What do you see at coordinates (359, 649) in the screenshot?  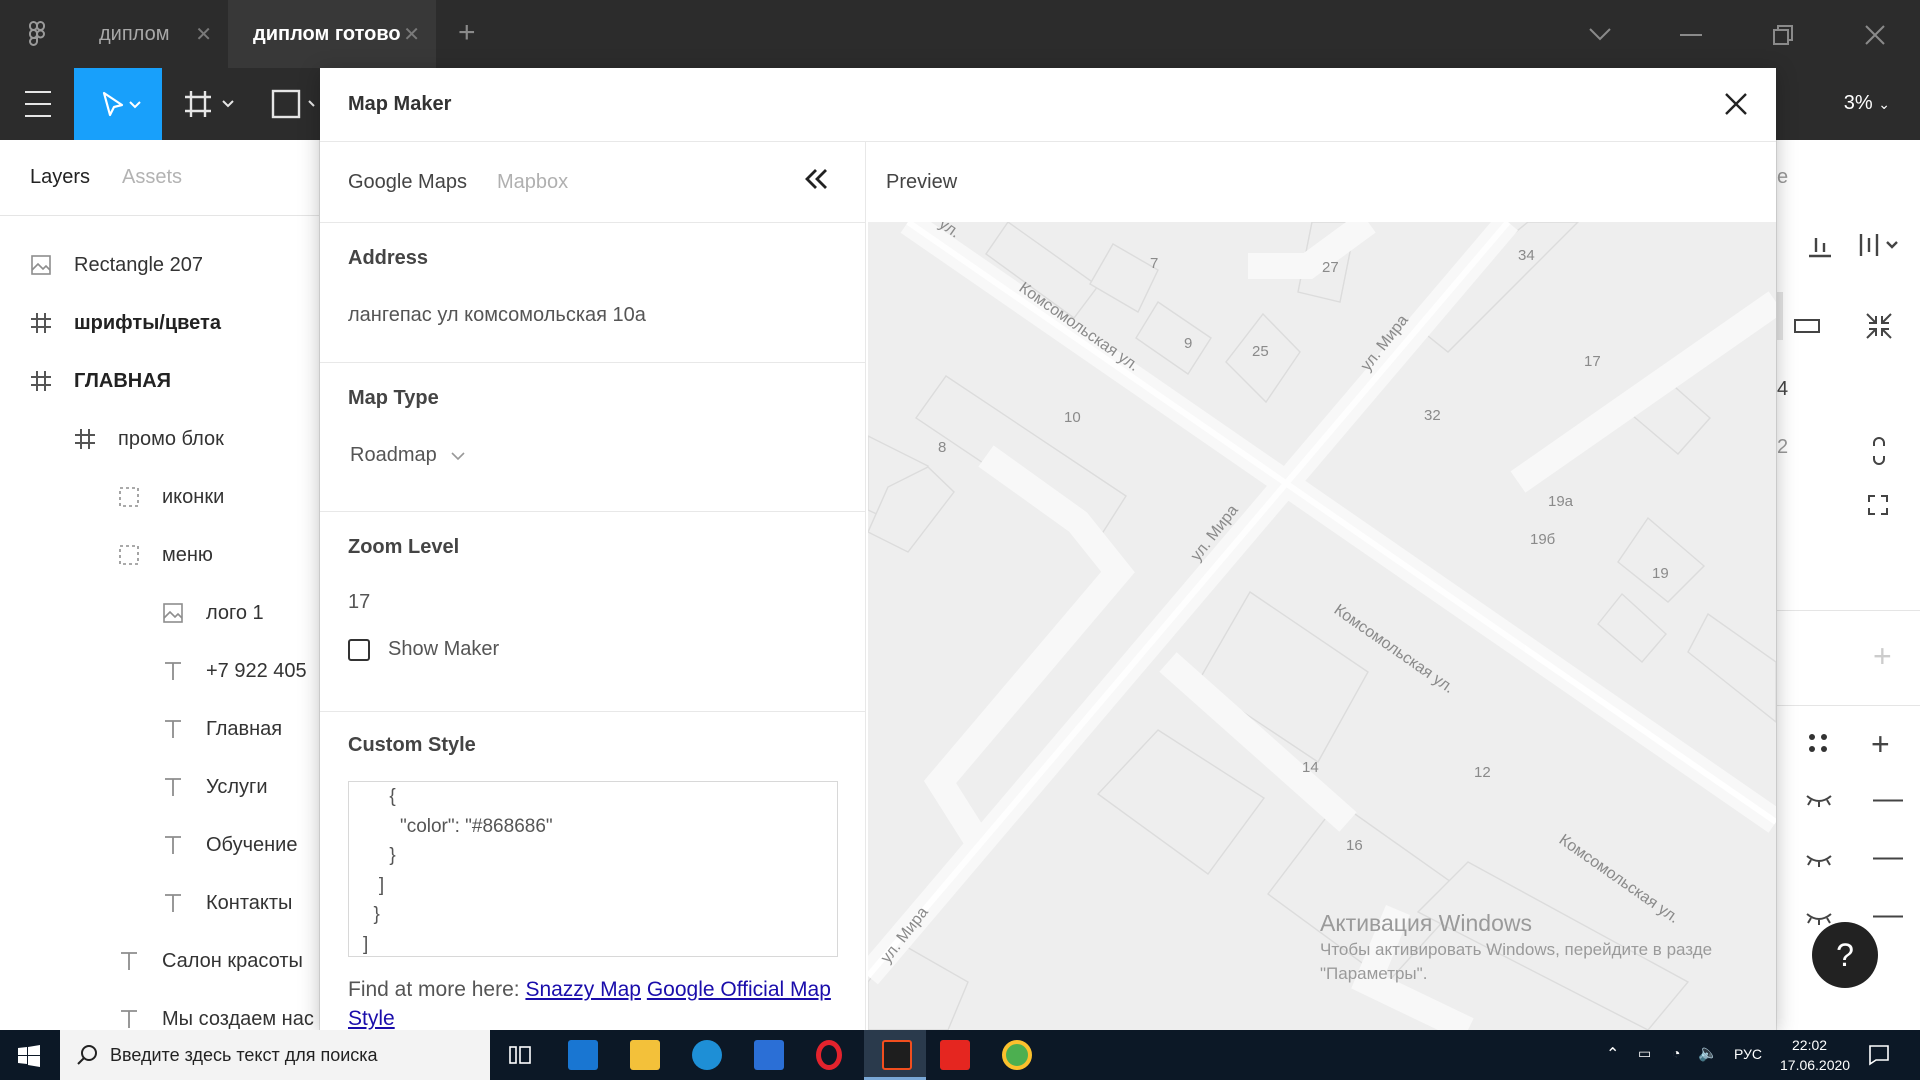 I see `checkbox-icon` at bounding box center [359, 649].